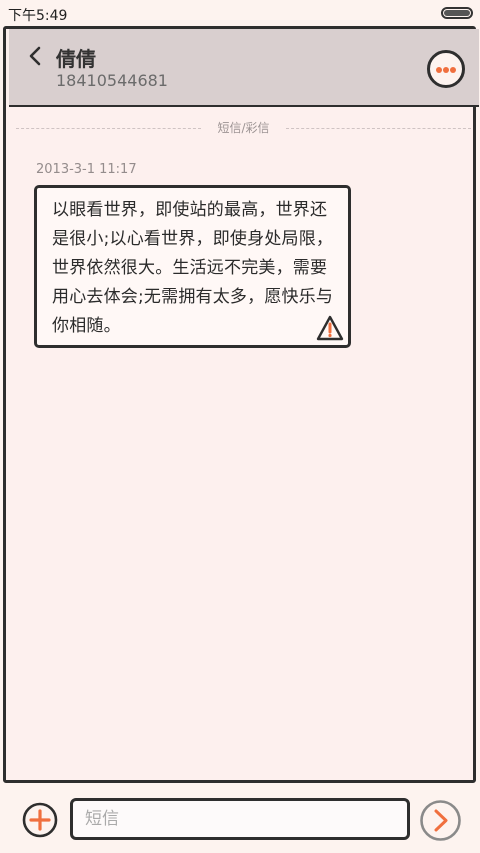 This screenshot has width=480, height=853. Describe the element at coordinates (378, 128) in the screenshot. I see `divider-line-right` at that location.